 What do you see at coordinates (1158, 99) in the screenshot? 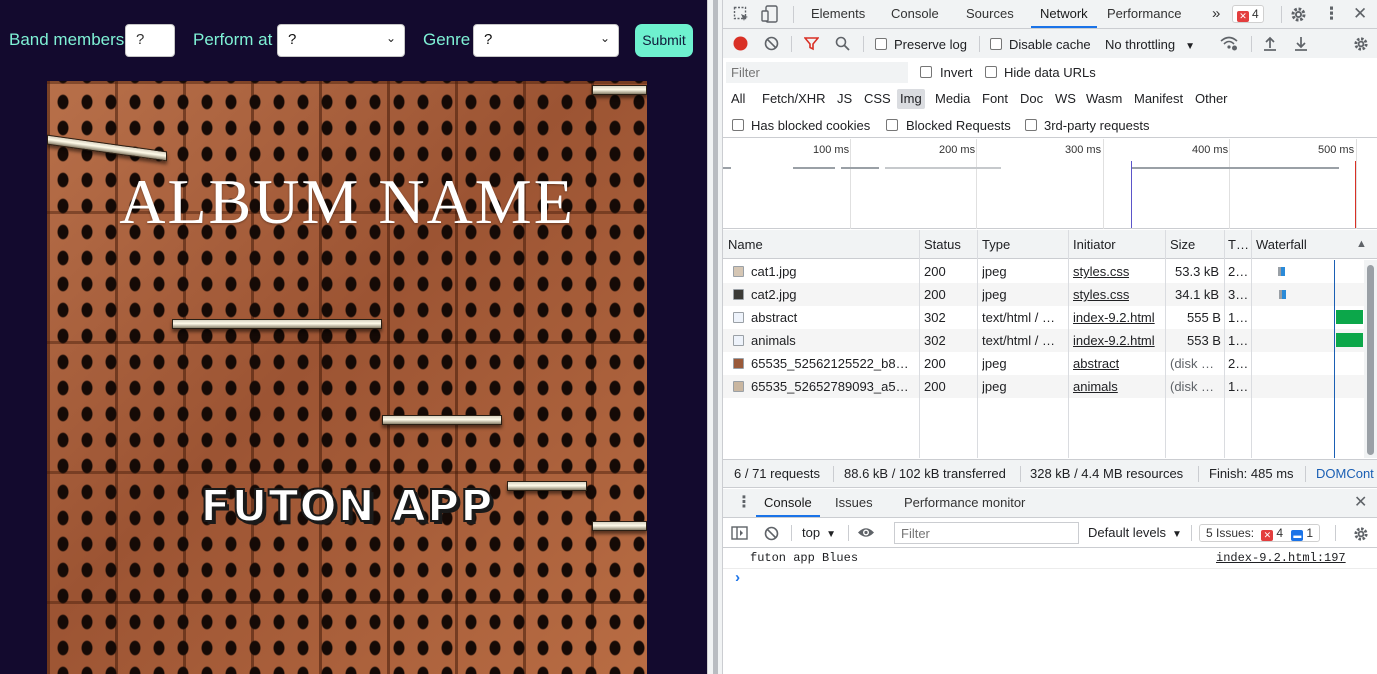
I see `filter-type-manifest: Manifest` at bounding box center [1158, 99].